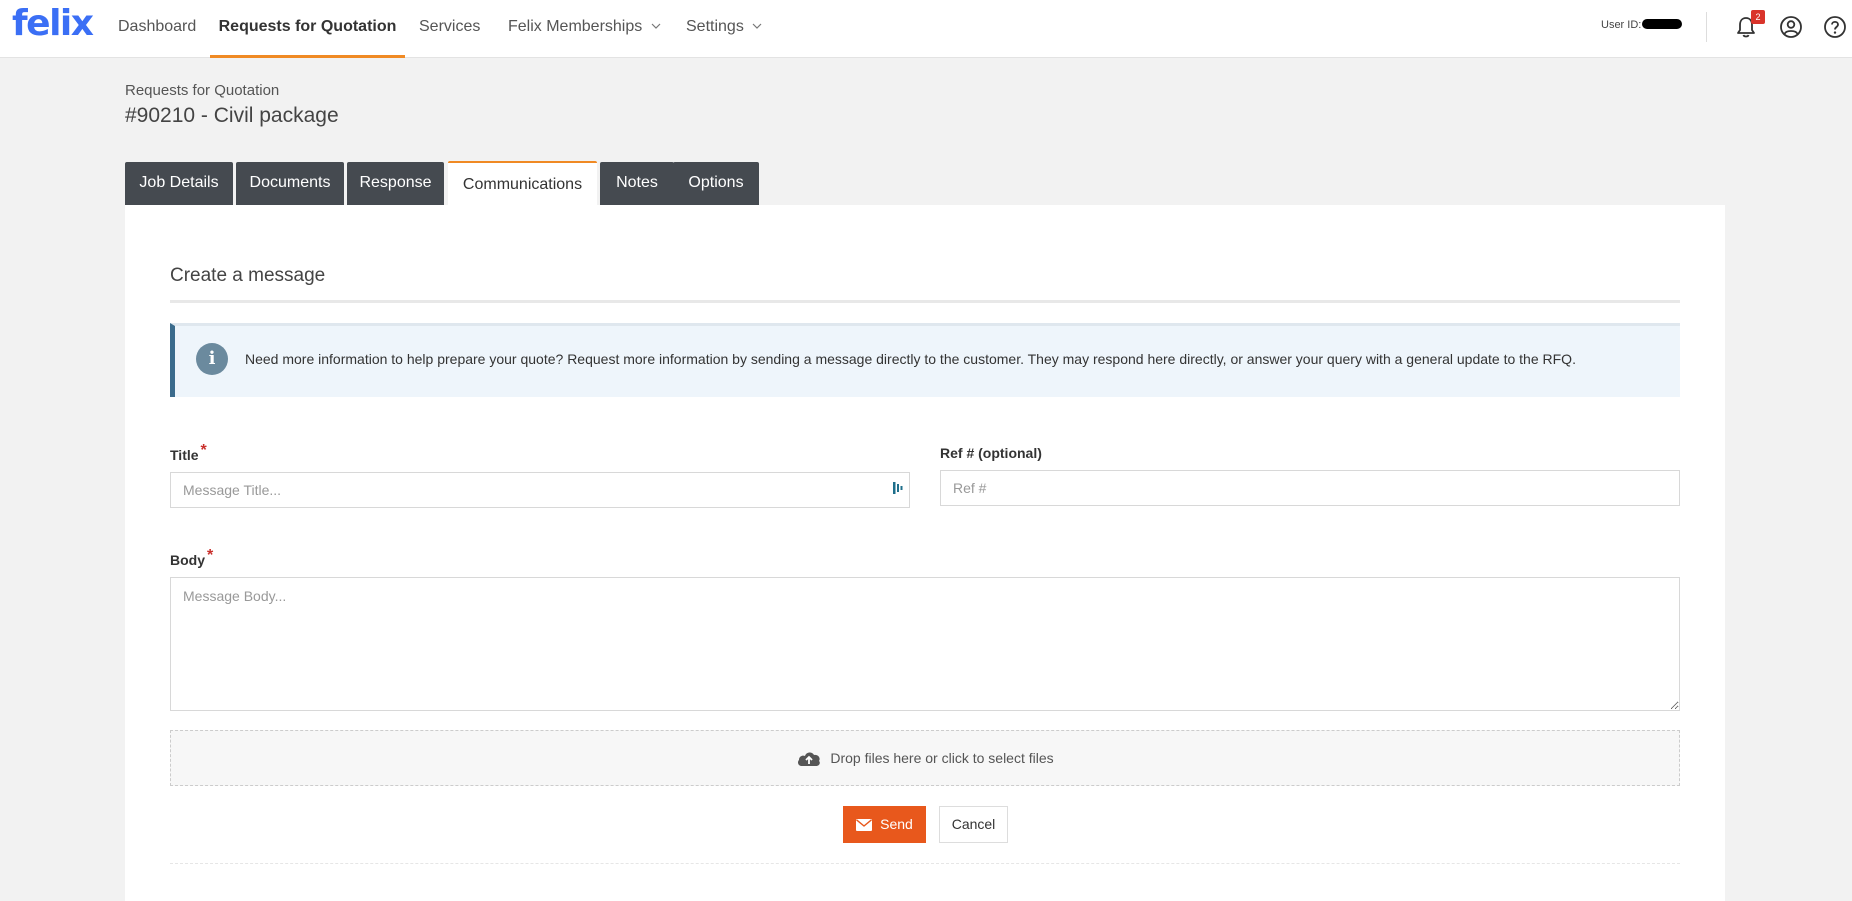 This screenshot has width=1852, height=901. What do you see at coordinates (179, 183) in the screenshot?
I see `tab-job-details: Job Details` at bounding box center [179, 183].